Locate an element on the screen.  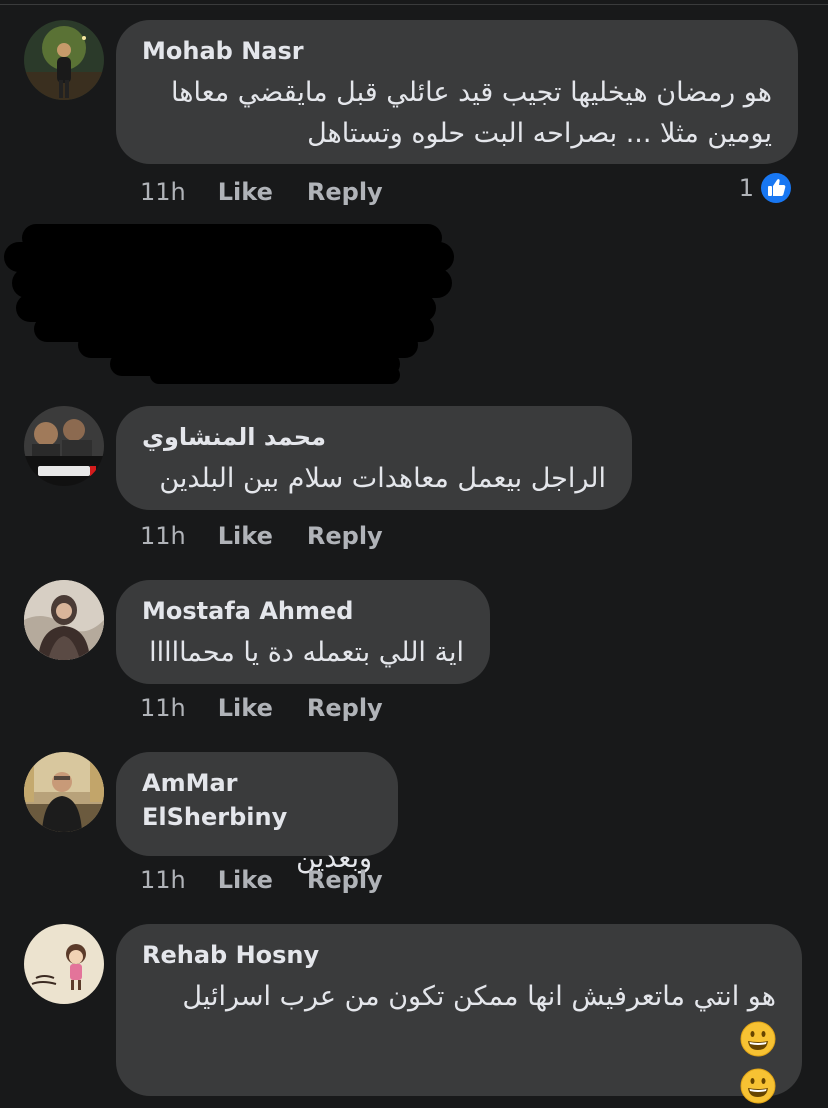
comment-text: اية اللي بتعمله دة يا محمااااا is located at coordinates (303, 652).